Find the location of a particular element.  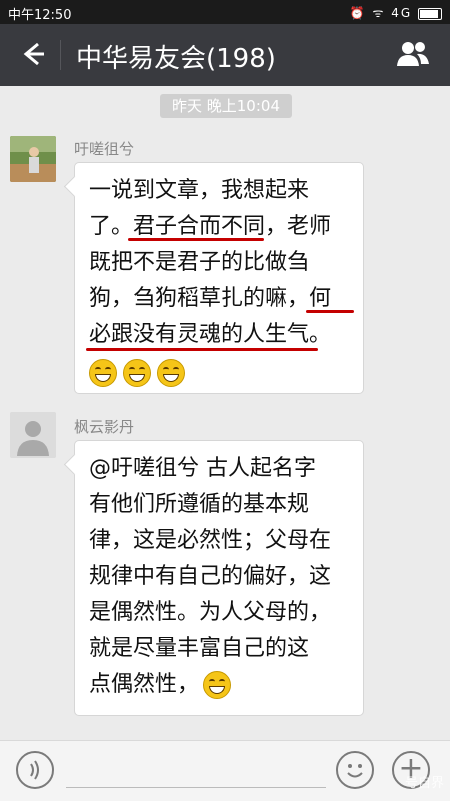

sender-name: 枫云影丹 is located at coordinates (104, 427).